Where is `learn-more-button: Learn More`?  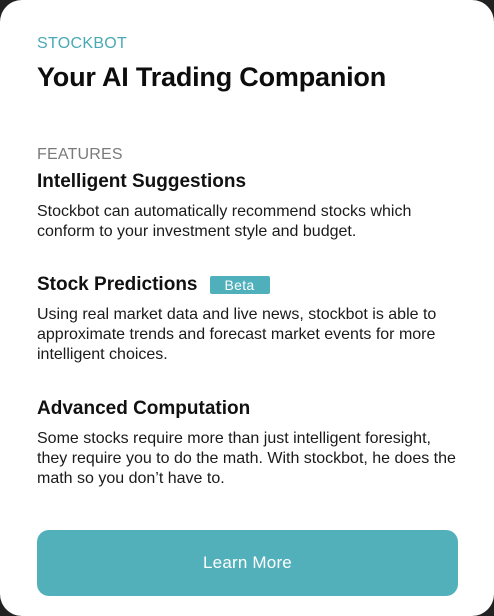
learn-more-button: Learn More is located at coordinates (247, 563).